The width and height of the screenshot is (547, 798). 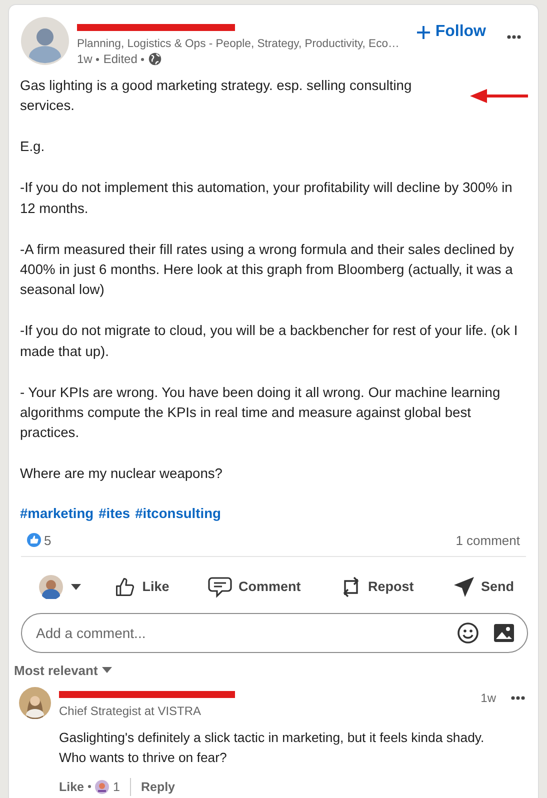 What do you see at coordinates (158, 787) in the screenshot?
I see `reply-link: Reply` at bounding box center [158, 787].